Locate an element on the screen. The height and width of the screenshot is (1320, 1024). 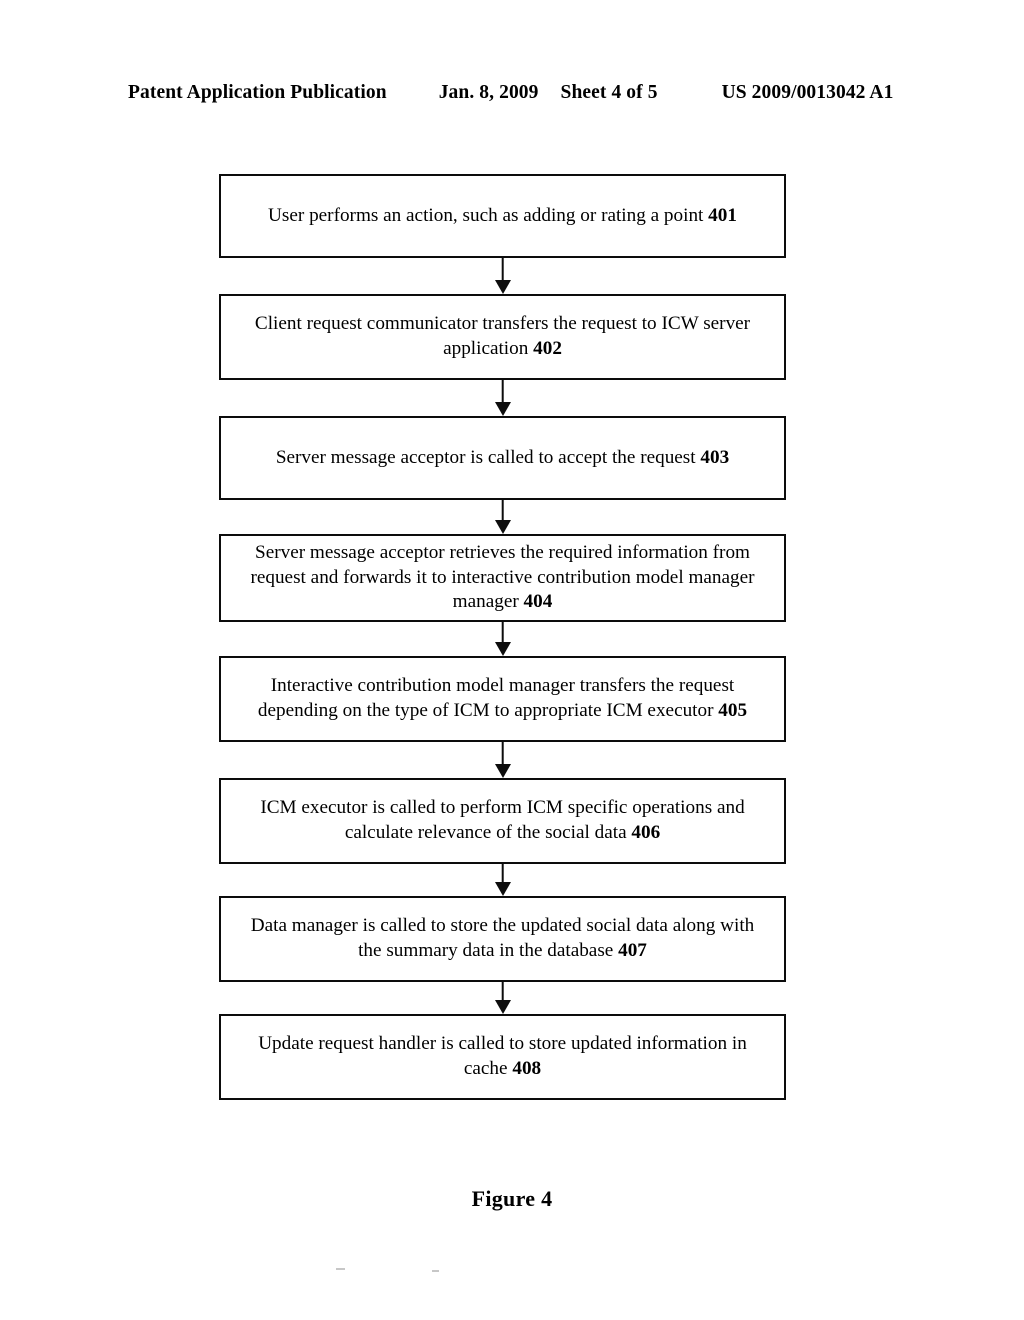
header-publication-label: Patent Application Publication is located at coordinates (257, 92).